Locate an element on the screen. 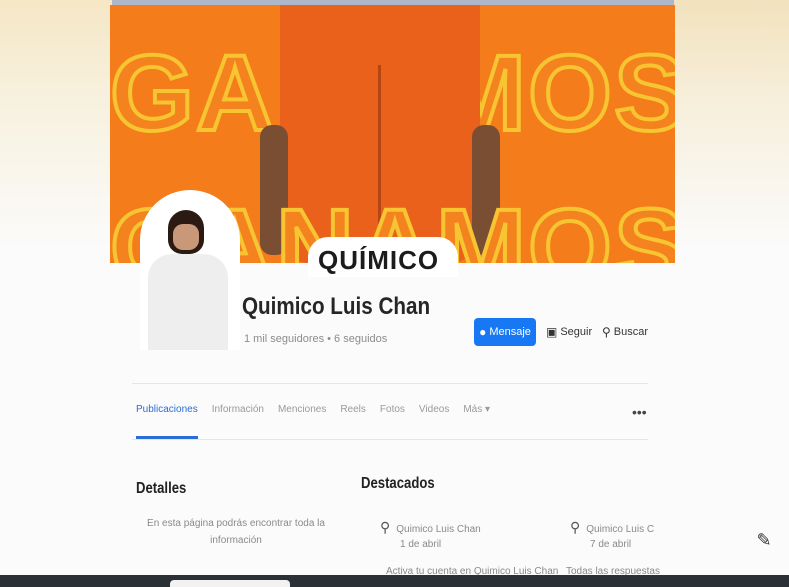 The height and width of the screenshot is (587, 789). featured-heading: Destacados is located at coordinates (398, 483).